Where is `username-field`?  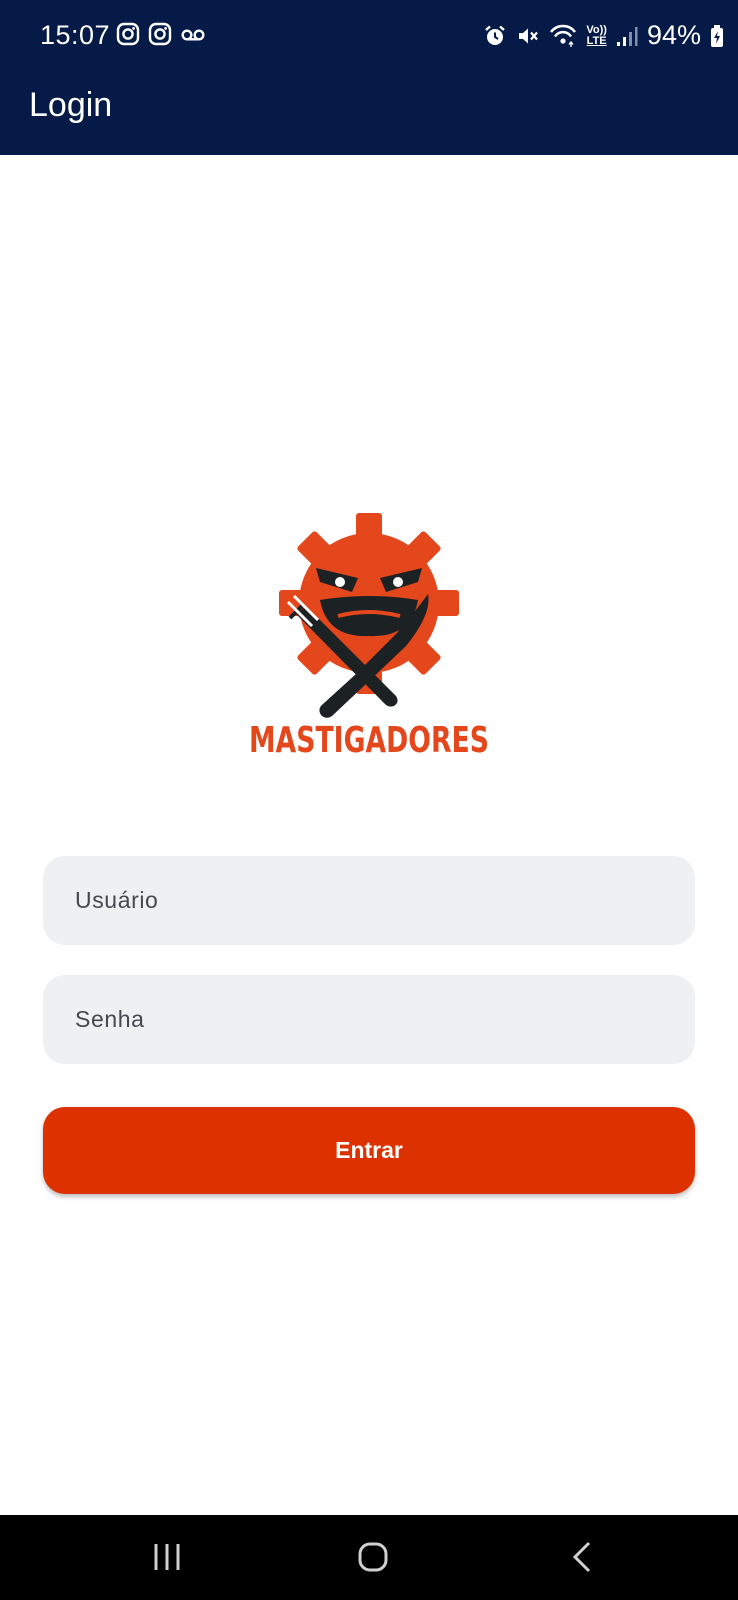 username-field is located at coordinates (369, 900).